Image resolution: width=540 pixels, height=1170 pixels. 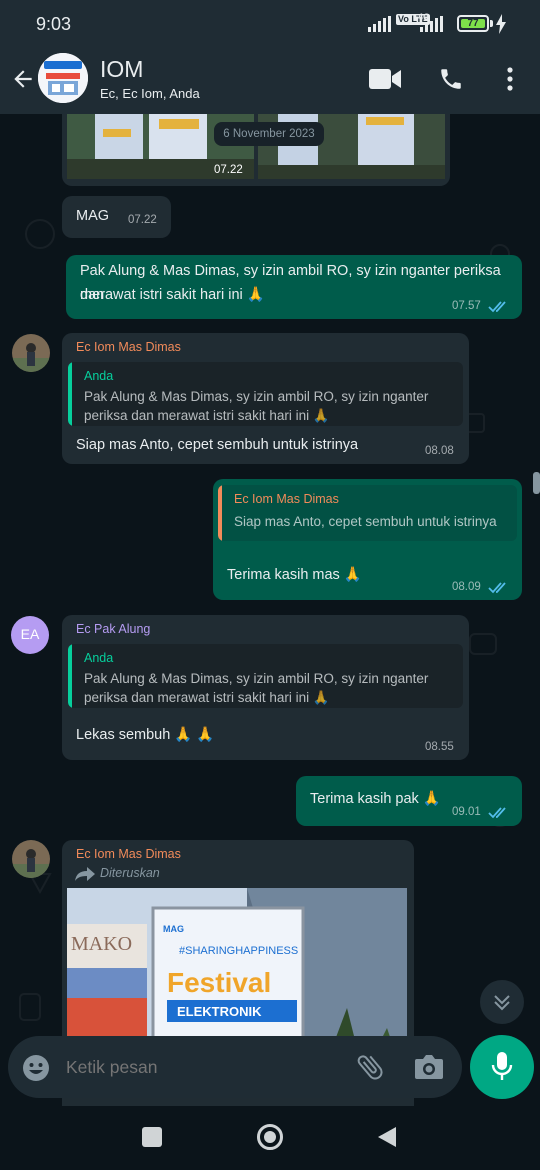 I want to click on message-text-line2: merawat istri sakit hari ini 🙏, so click(x=172, y=295).